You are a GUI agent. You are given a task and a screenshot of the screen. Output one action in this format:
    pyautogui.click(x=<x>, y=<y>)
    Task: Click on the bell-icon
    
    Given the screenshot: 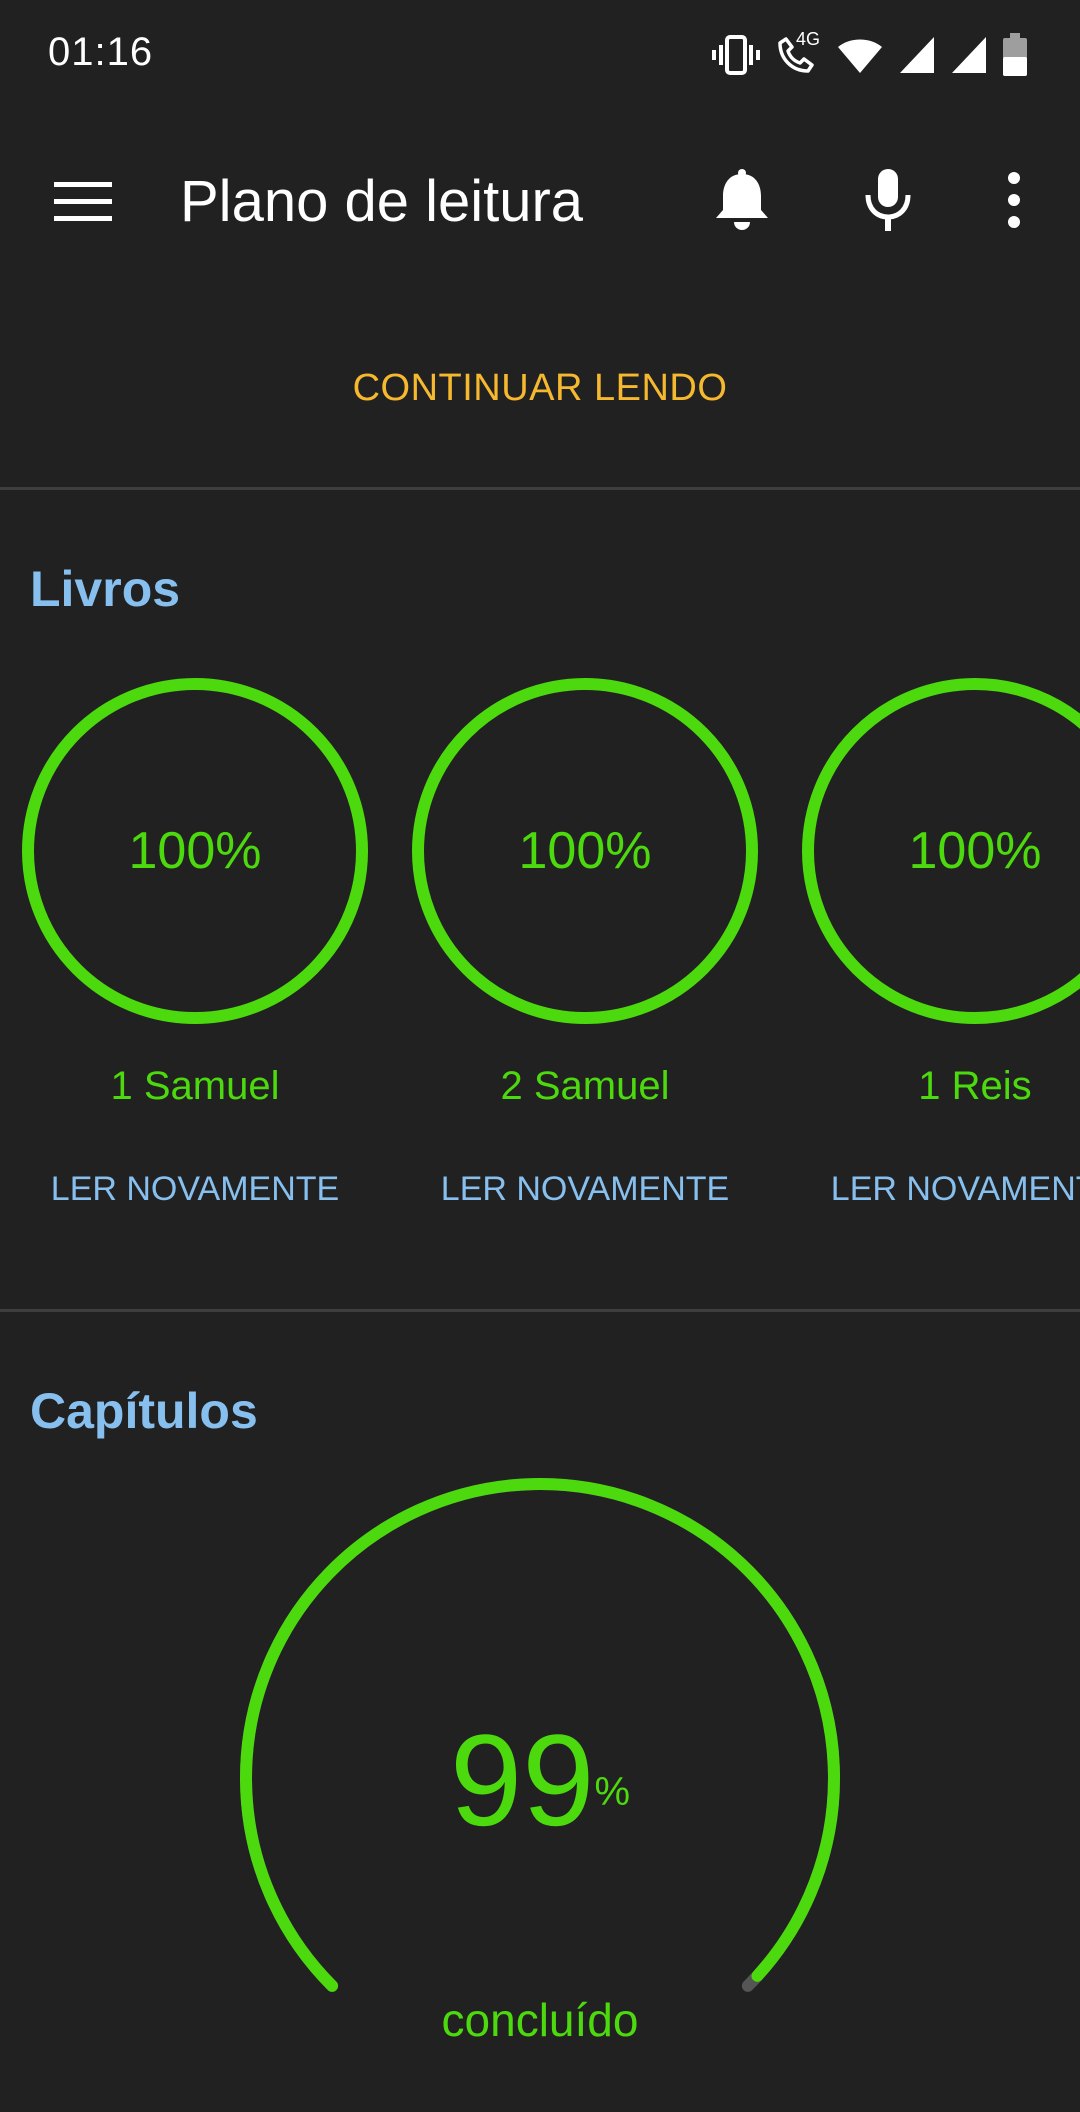 What is the action you would take?
    pyautogui.click(x=742, y=199)
    